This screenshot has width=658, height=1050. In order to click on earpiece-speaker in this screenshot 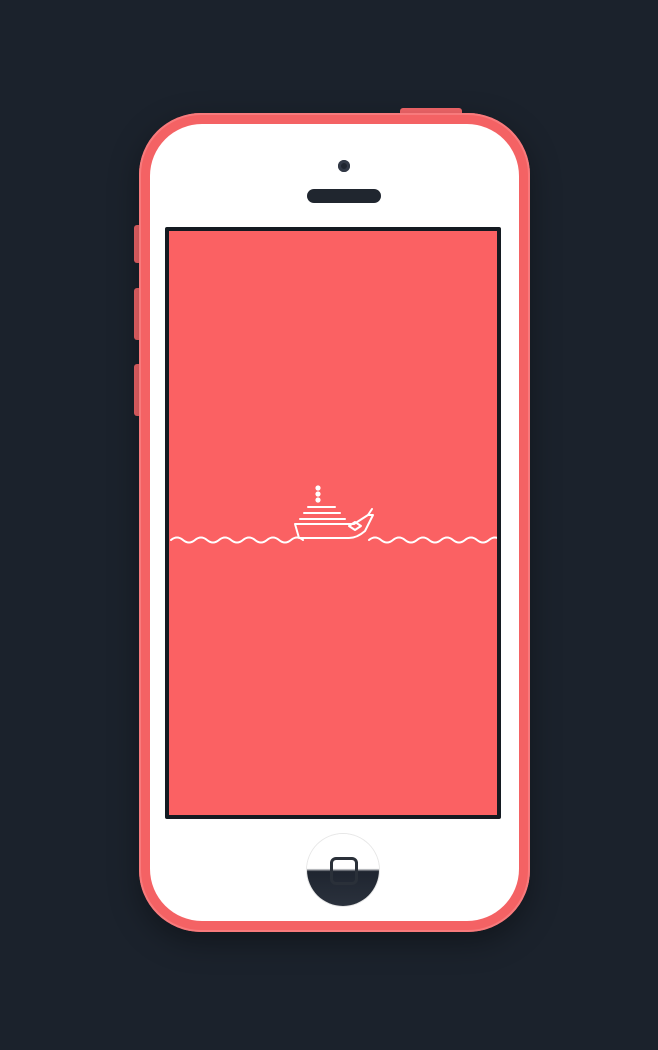, I will do `click(344, 196)`.